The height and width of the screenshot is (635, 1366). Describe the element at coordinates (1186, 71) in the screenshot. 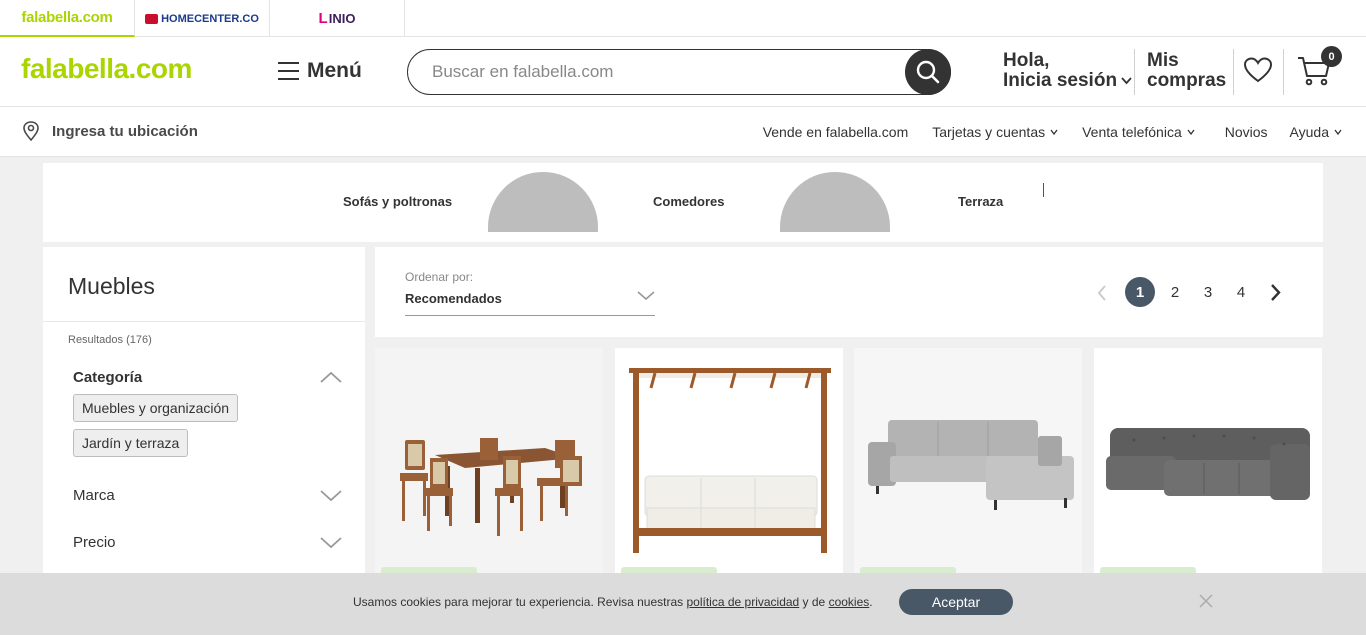

I see `my-purchases-button: Mis compras` at that location.